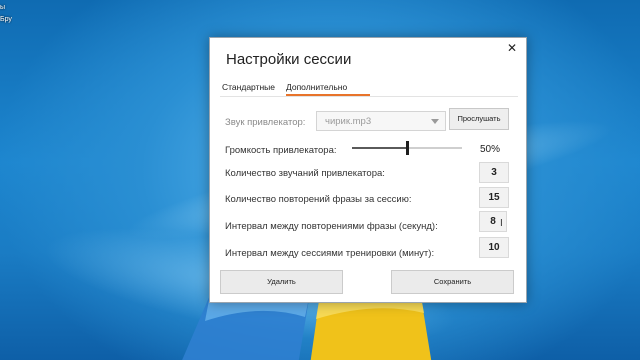 The image size is (640, 360). What do you see at coordinates (369, 96) in the screenshot?
I see `tab-divider` at bounding box center [369, 96].